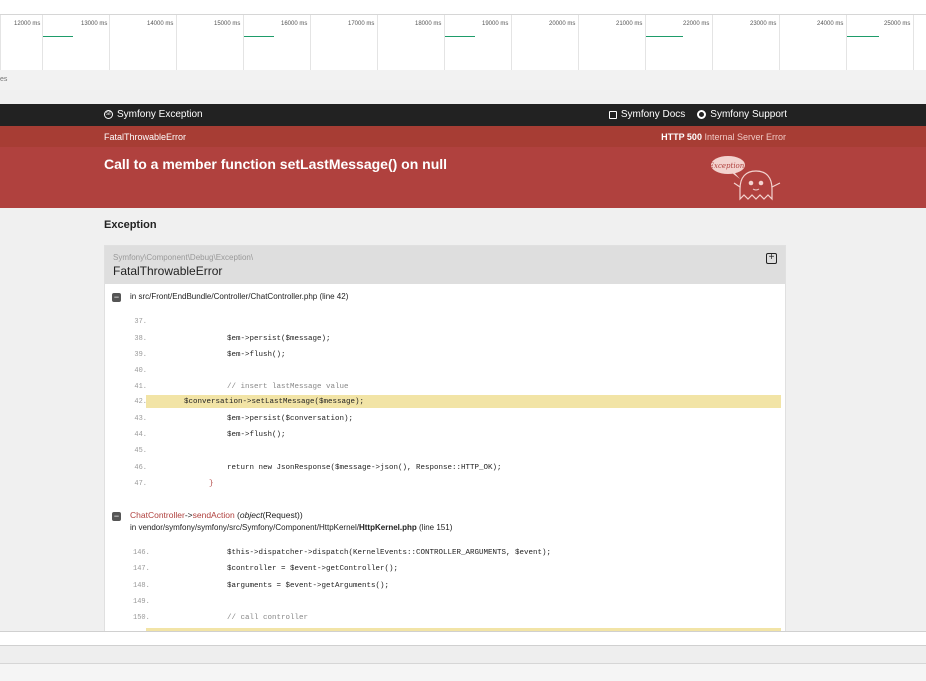 Image resolution: width=926 pixels, height=681 pixels. Describe the element at coordinates (463, 638) in the screenshot. I see `devtools-divider` at that location.